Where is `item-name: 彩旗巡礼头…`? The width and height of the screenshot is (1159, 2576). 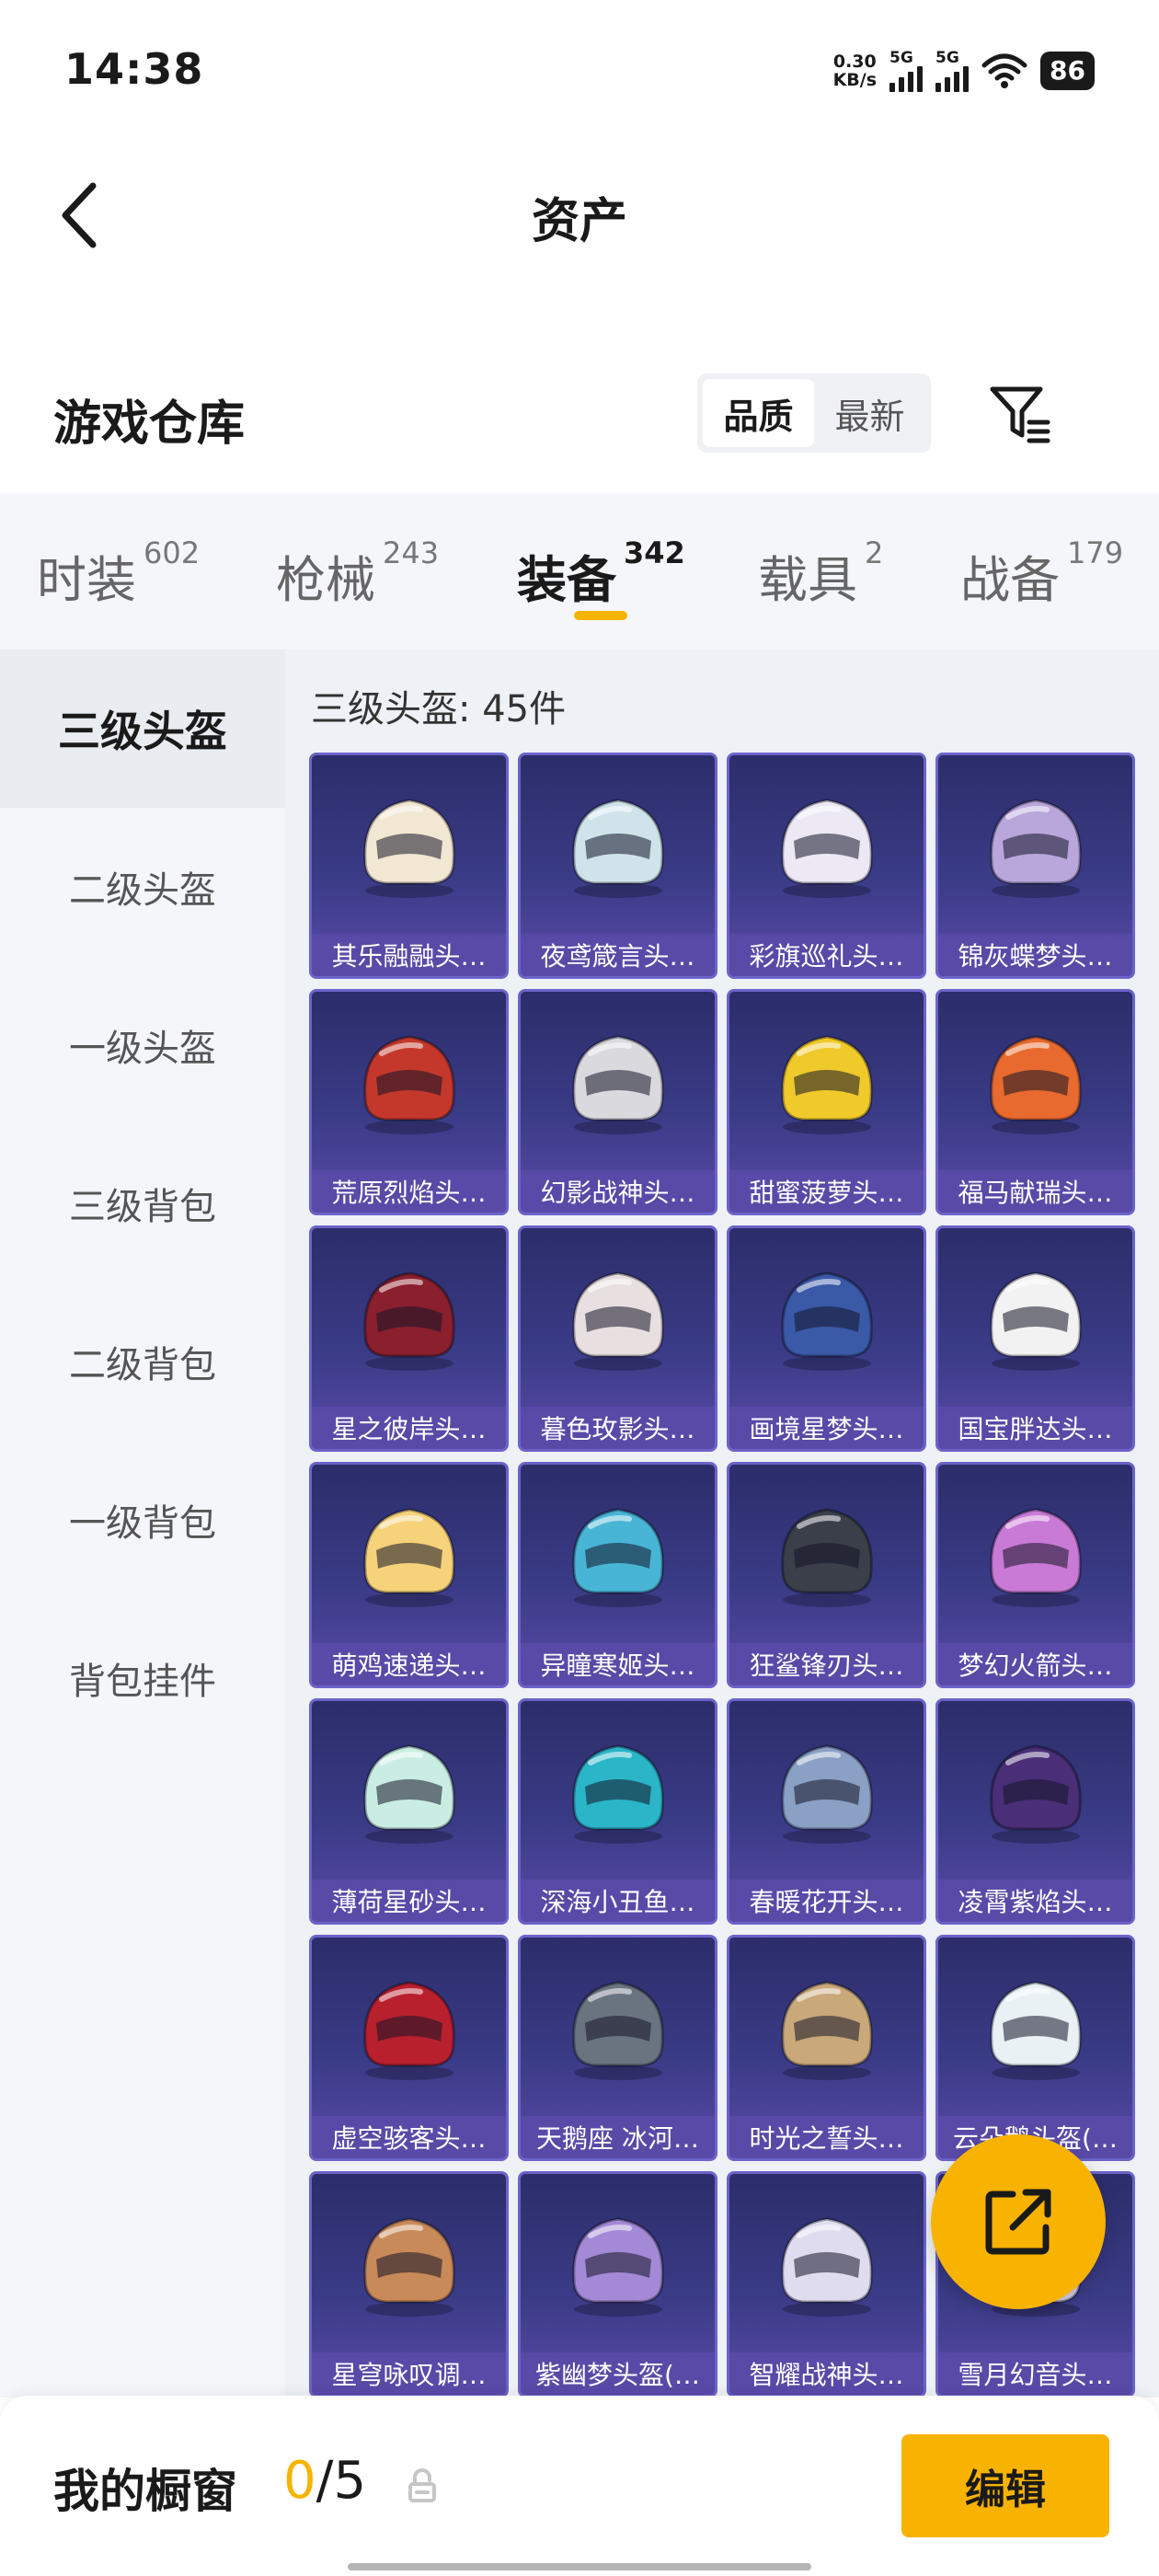 item-name: 彩旗巡礼头… is located at coordinates (826, 955).